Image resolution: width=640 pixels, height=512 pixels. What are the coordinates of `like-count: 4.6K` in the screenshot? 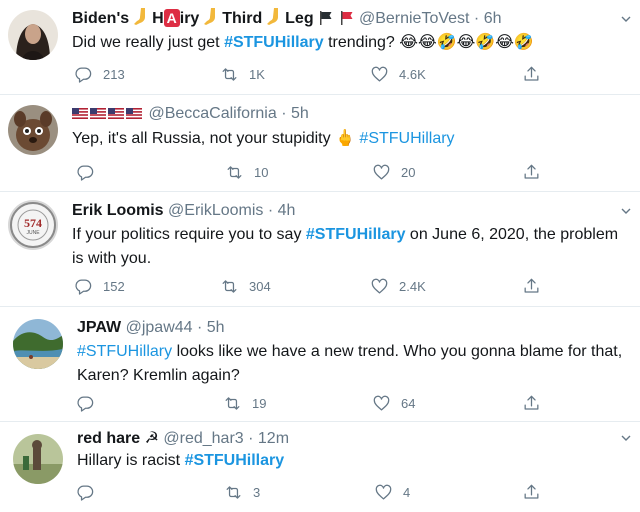 It's located at (412, 74).